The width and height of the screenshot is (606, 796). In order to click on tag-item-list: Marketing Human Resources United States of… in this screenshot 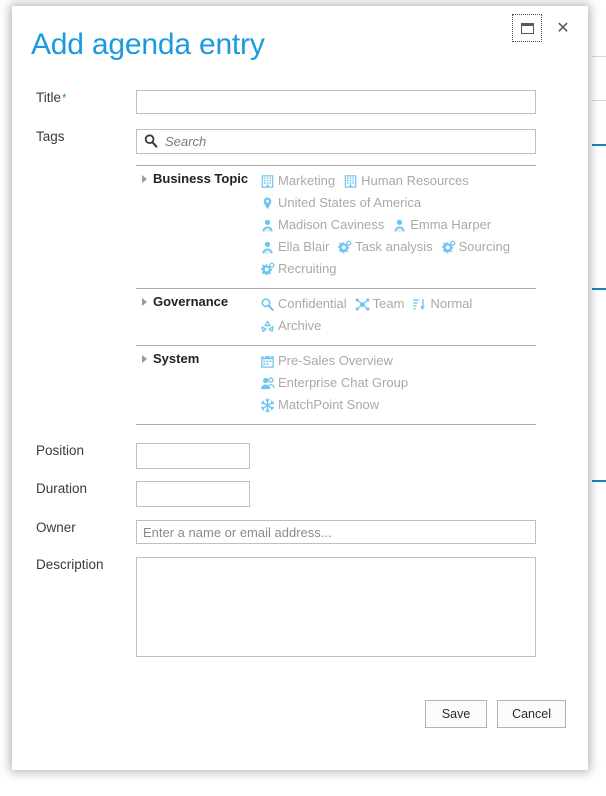, I will do `click(398, 226)`.